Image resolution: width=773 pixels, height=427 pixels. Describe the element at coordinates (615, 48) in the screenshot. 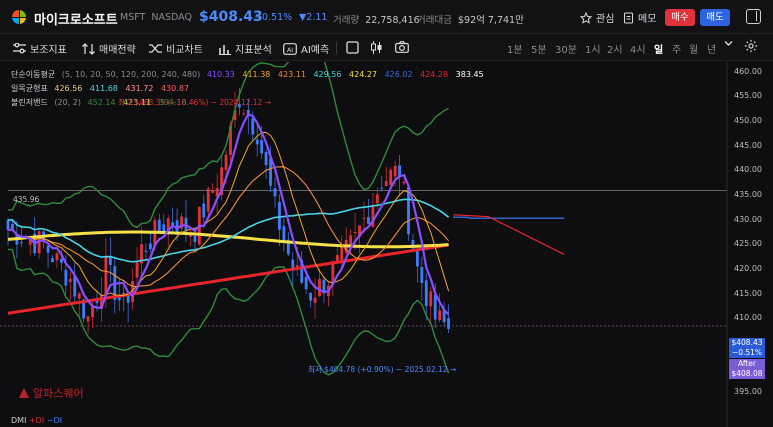

I see `timeframe-2hour: 2시` at that location.